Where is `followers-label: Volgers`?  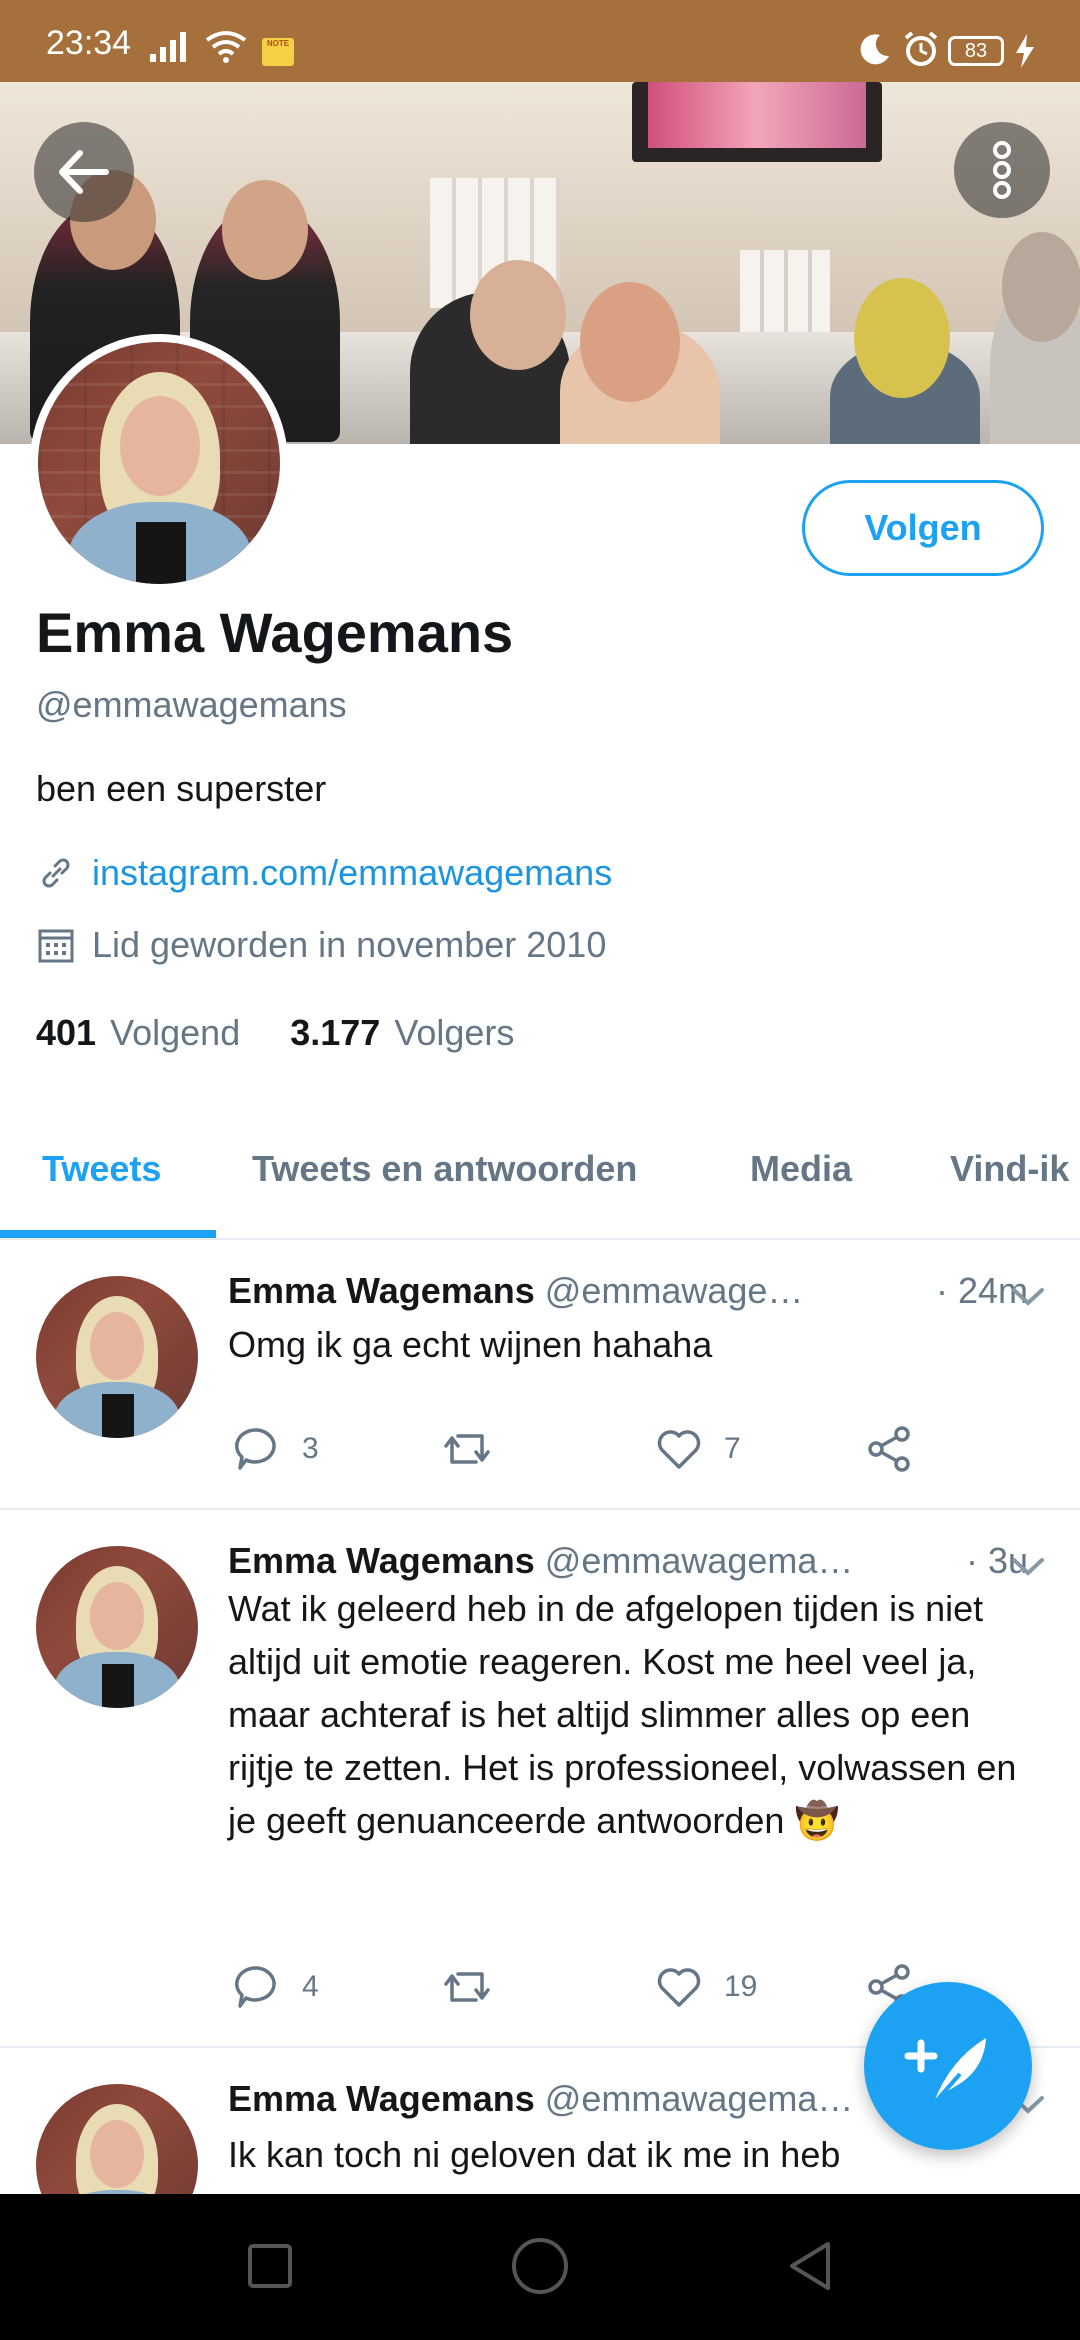
followers-label: Volgers is located at coordinates (454, 1033).